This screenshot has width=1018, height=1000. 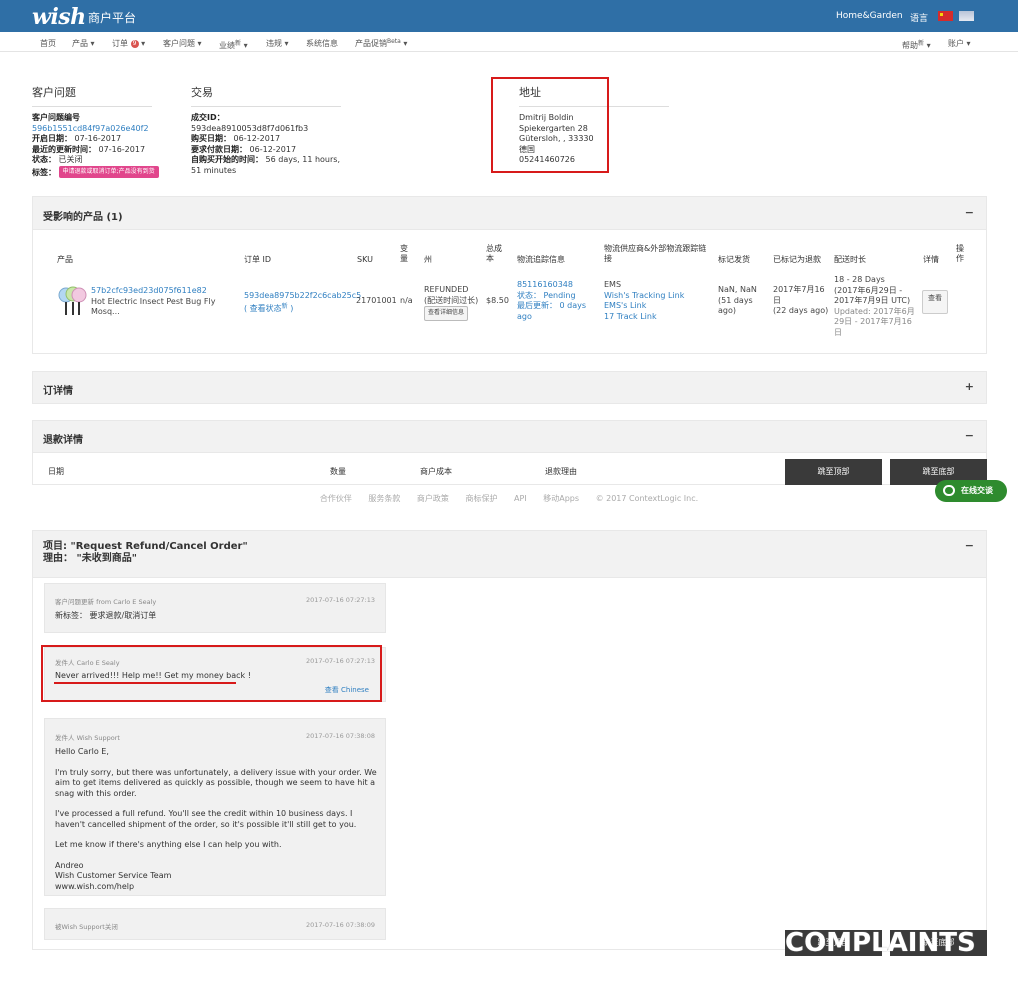 I want to click on ticket-subject: 项目: "Request Refund/Cancel Order", so click(x=145, y=546).